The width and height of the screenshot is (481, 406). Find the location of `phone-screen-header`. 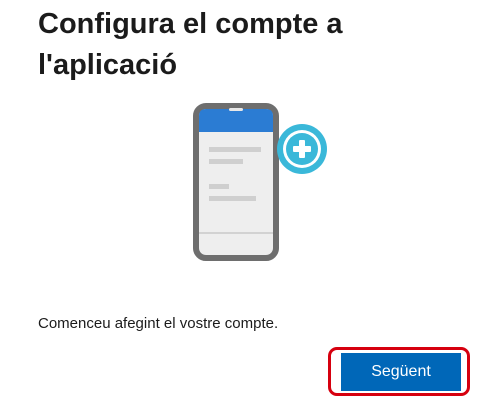

phone-screen-header is located at coordinates (236, 120).